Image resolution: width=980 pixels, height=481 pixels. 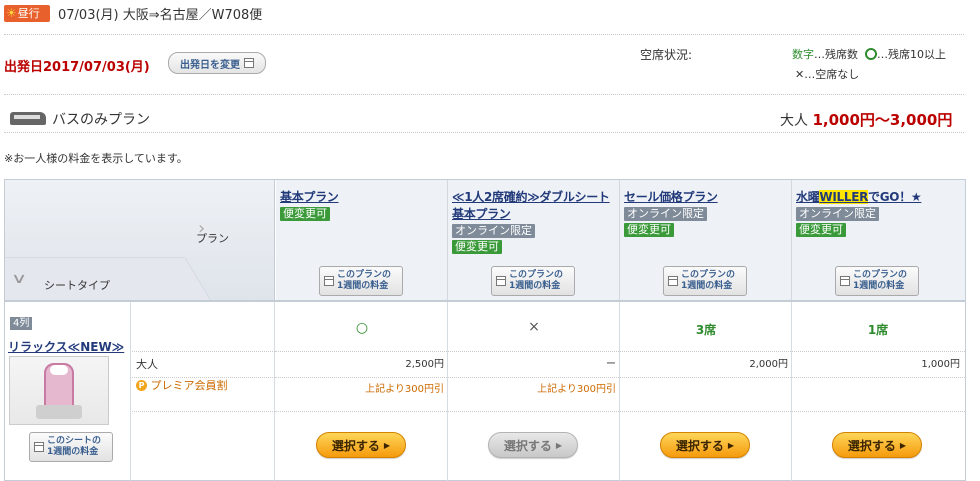 I want to click on price-note: ※お一人様の料金を表示しています。, so click(x=96, y=158).